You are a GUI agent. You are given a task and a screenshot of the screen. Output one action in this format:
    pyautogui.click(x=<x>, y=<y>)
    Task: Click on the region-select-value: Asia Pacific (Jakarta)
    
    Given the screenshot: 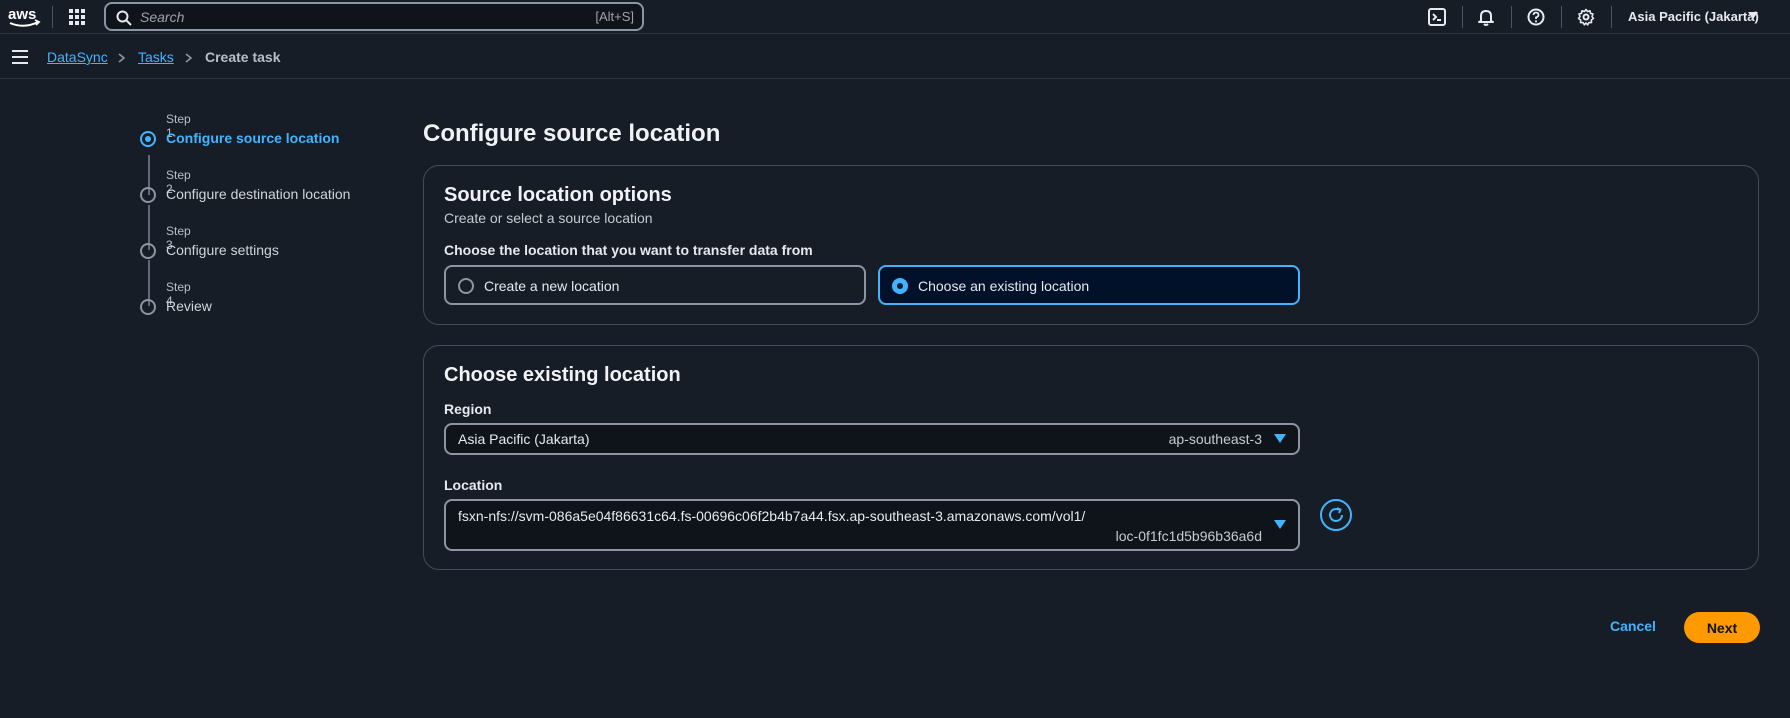 What is the action you would take?
    pyautogui.click(x=524, y=439)
    